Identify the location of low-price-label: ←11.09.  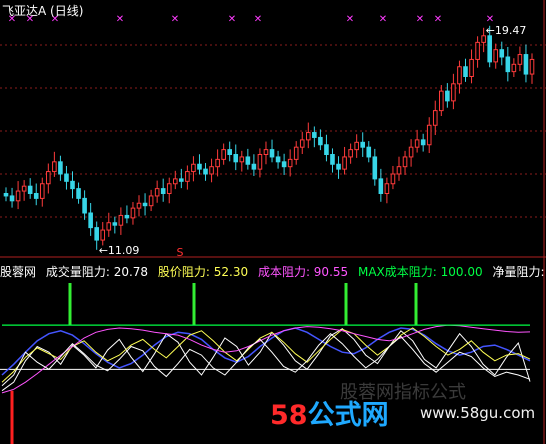
(119, 250).